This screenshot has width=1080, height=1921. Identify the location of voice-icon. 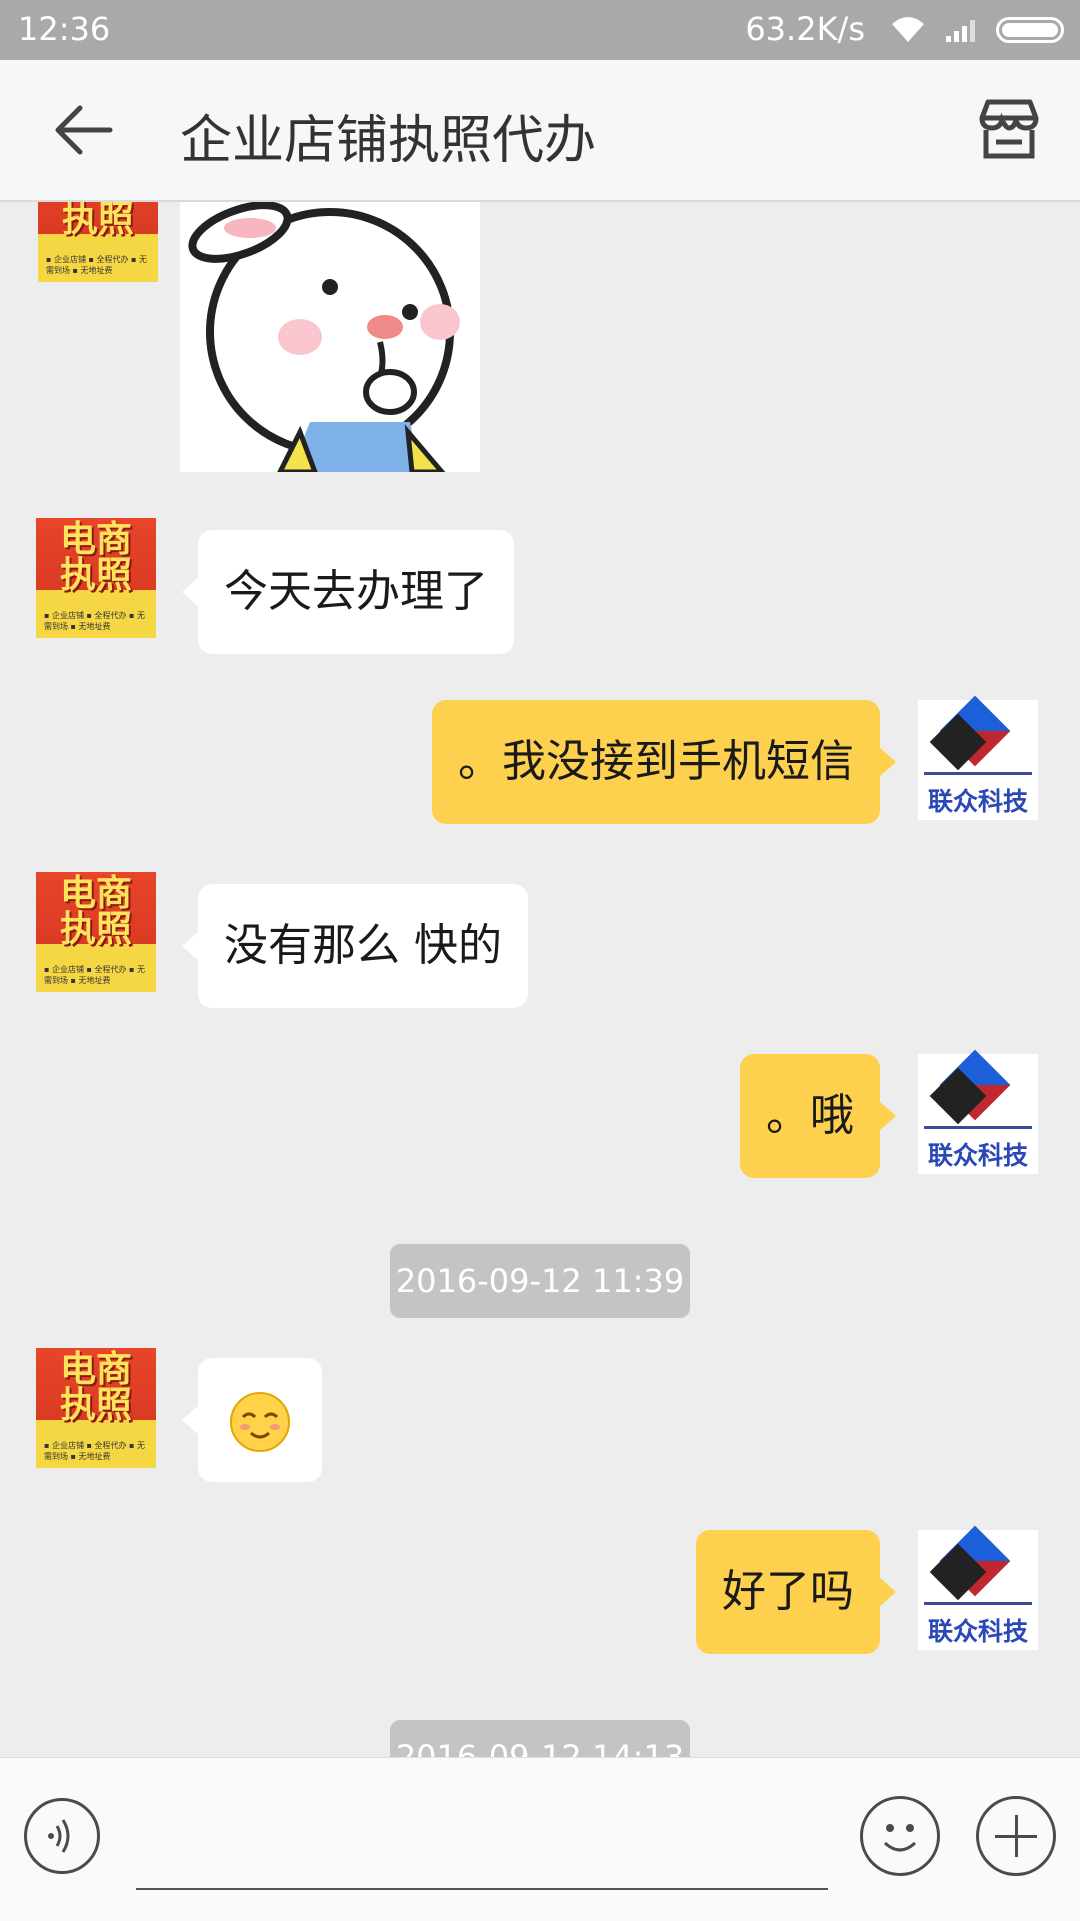
(59, 1836).